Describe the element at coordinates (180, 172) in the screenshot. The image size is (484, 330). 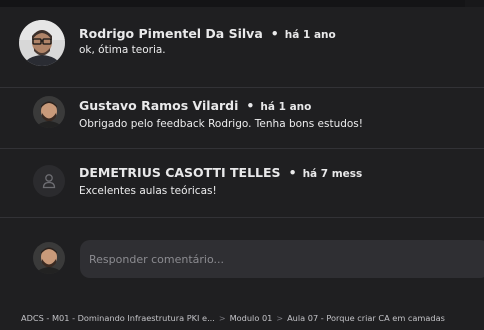
I see `author-name: DEMETRIUS CASOTTI TELLES` at that location.